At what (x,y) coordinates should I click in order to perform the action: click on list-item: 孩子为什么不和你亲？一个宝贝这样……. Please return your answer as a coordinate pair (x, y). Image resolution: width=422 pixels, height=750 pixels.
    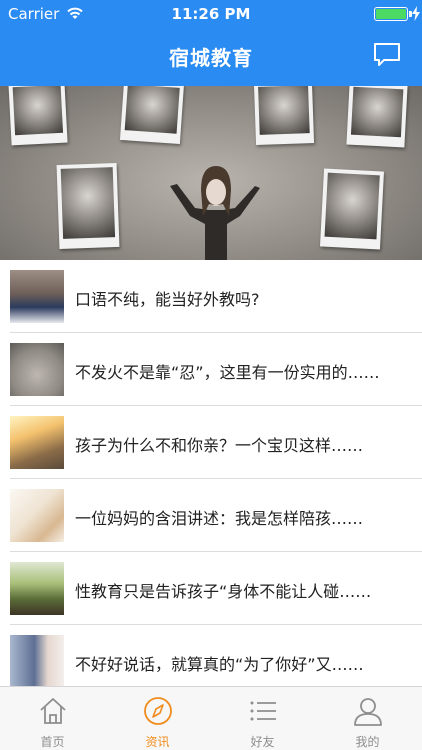
    Looking at the image, I should click on (211, 442).